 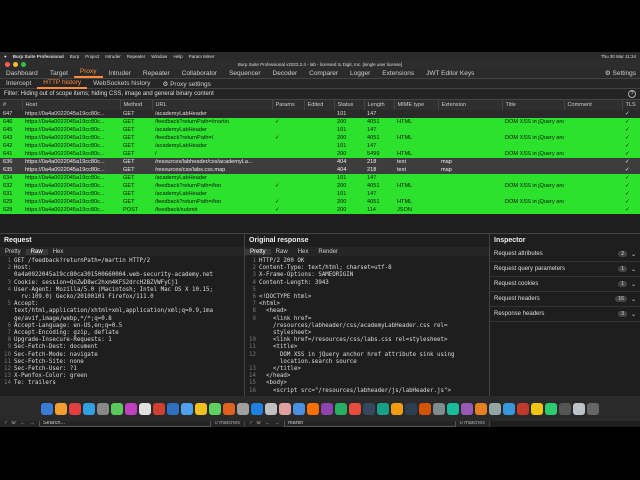 What do you see at coordinates (113, 56) in the screenshot?
I see `menu-intruder: Intruder` at bounding box center [113, 56].